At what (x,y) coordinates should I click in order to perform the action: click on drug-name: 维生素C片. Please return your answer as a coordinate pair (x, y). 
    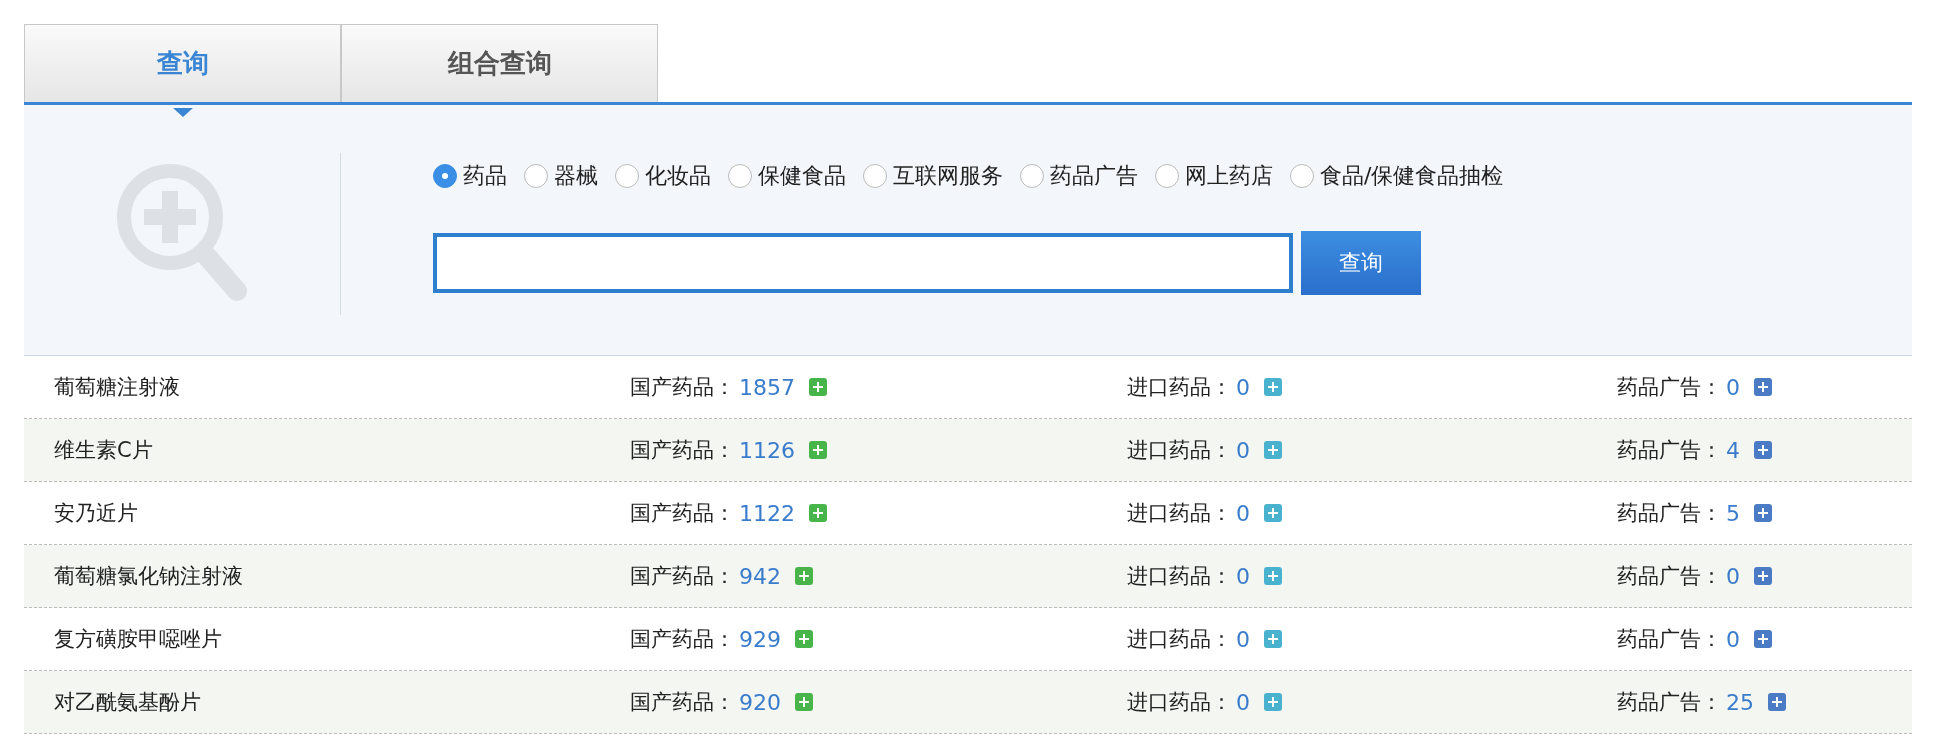
    Looking at the image, I should click on (104, 450).